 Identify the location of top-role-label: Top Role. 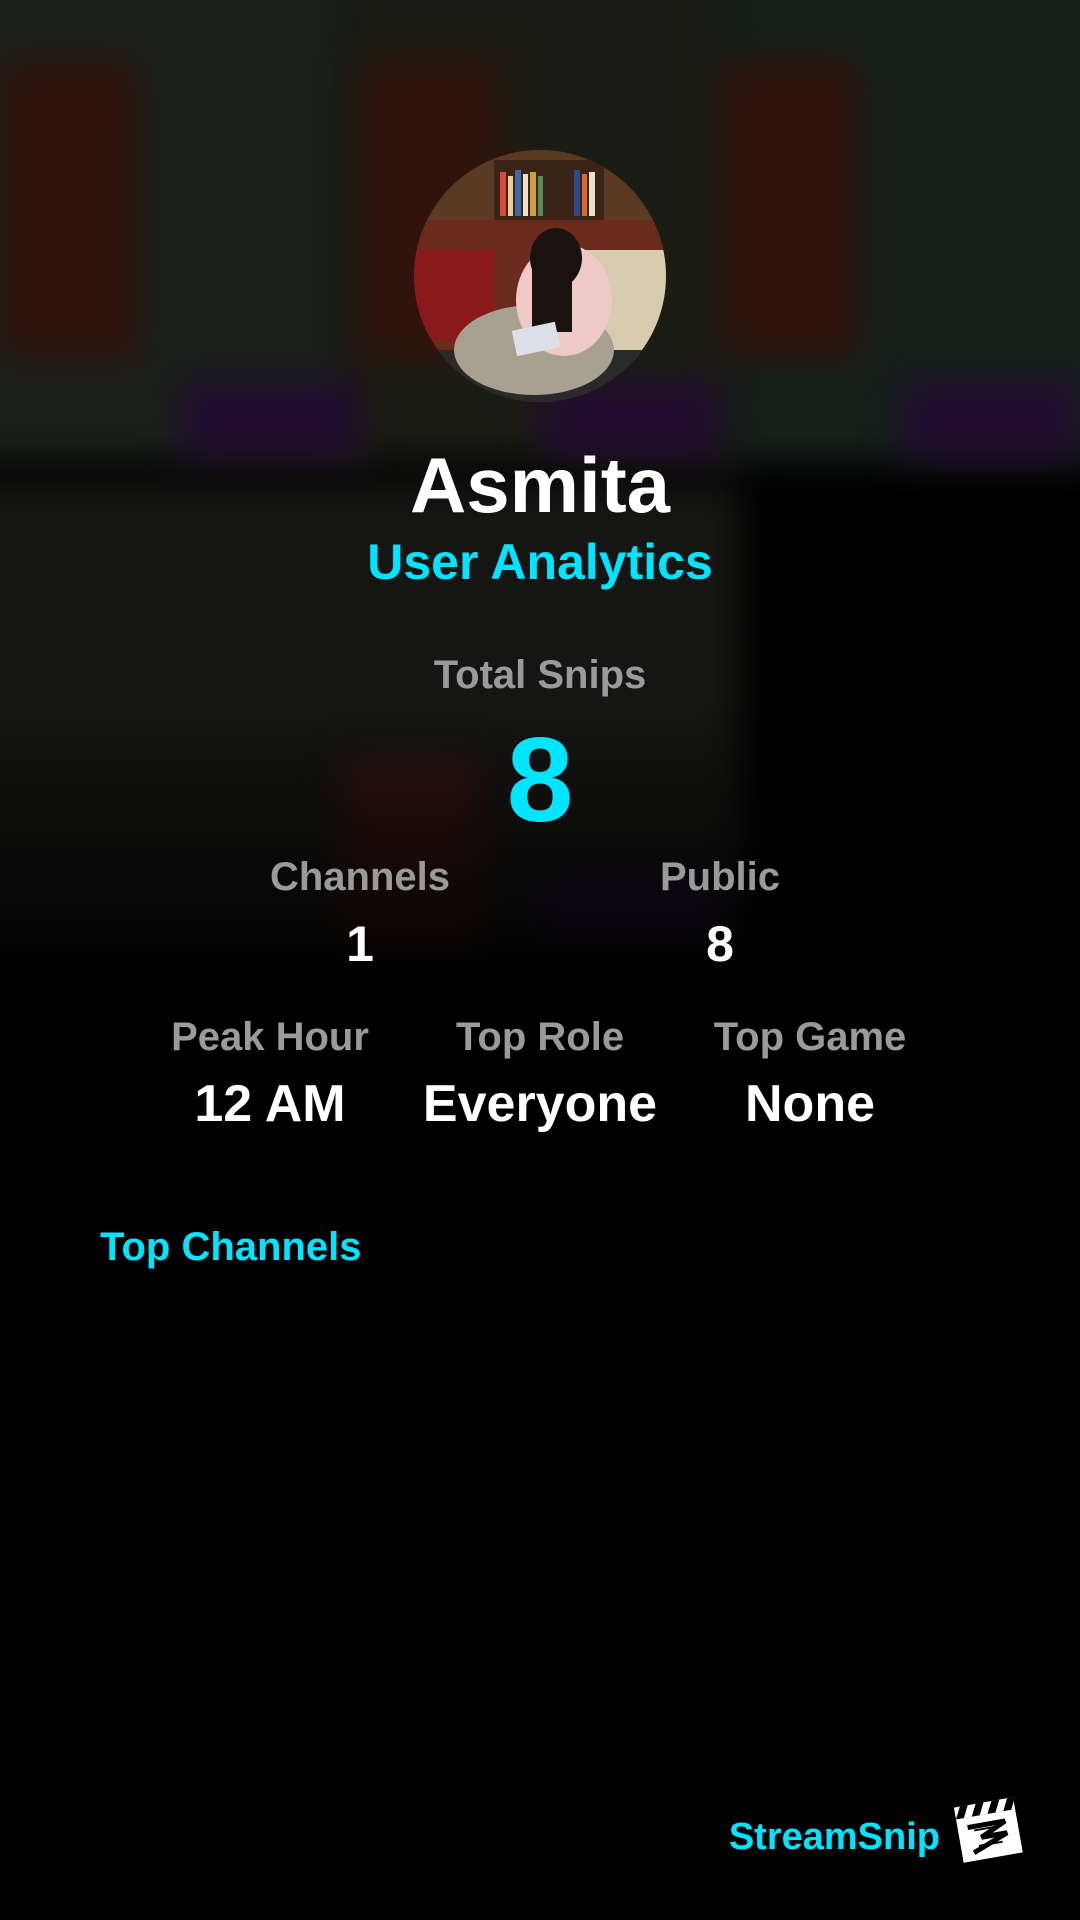
(540, 1037).